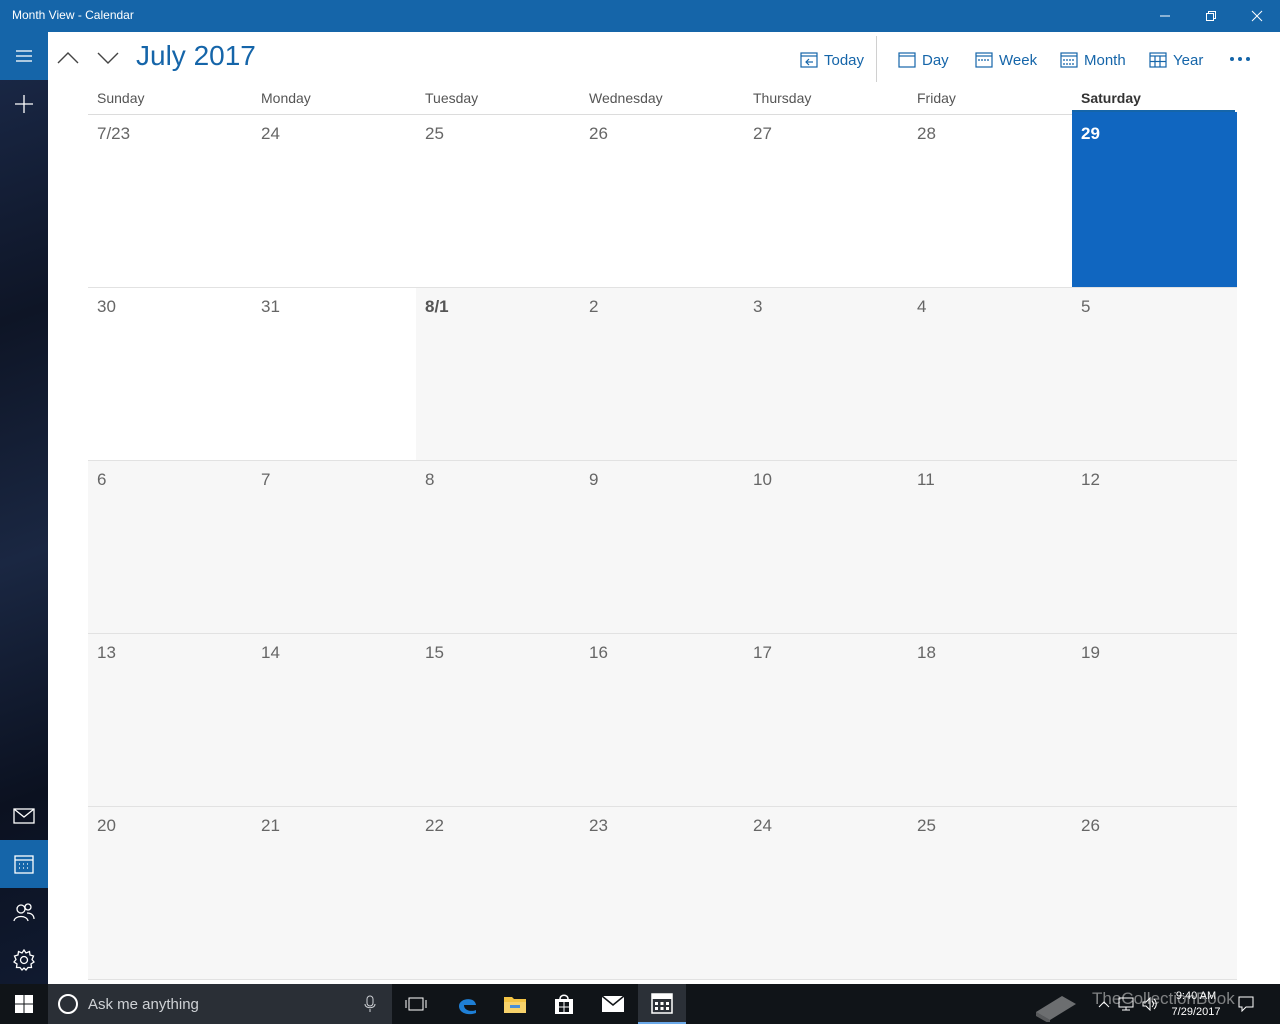 This screenshot has height=1024, width=1280. What do you see at coordinates (334, 720) in the screenshot?
I see `day-cell: 14` at bounding box center [334, 720].